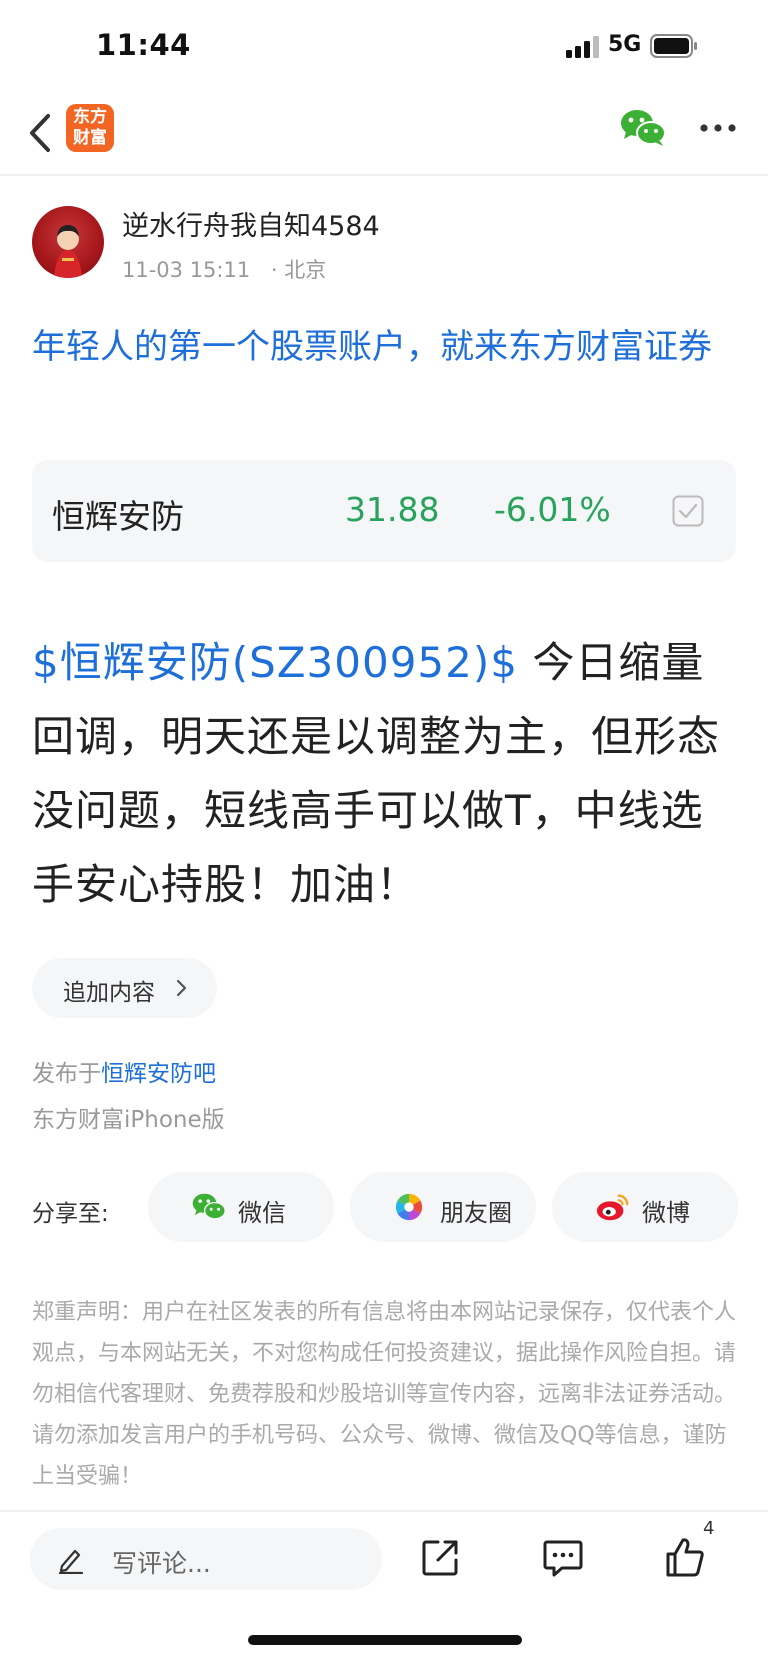 The image size is (768, 1663). Describe the element at coordinates (476, 1213) in the screenshot. I see `share-moments-label: 朋友圈` at that location.